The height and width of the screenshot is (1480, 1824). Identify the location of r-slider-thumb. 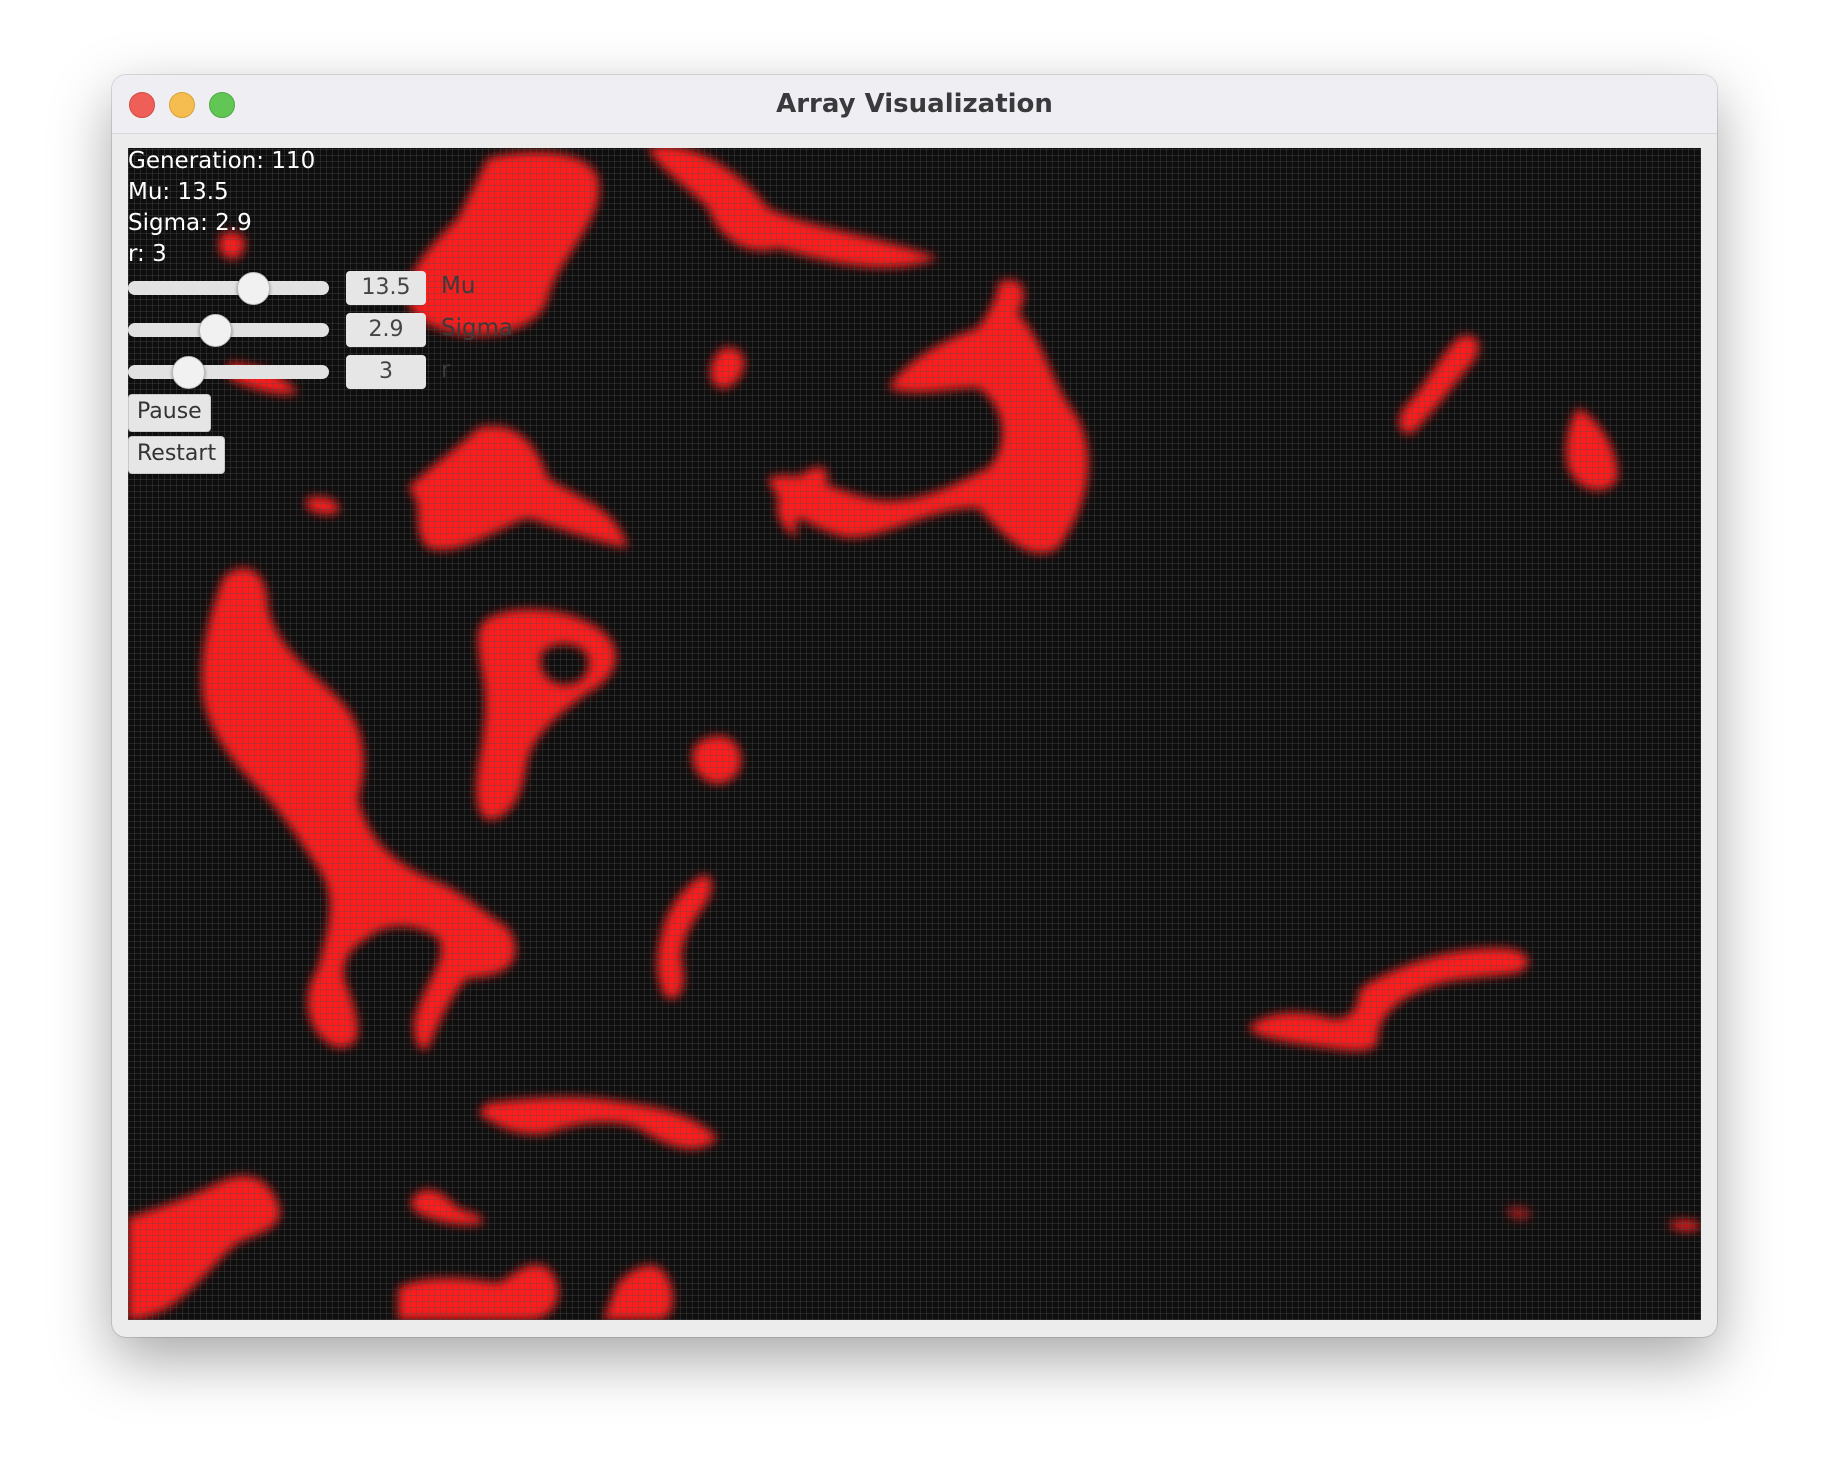
(188, 372).